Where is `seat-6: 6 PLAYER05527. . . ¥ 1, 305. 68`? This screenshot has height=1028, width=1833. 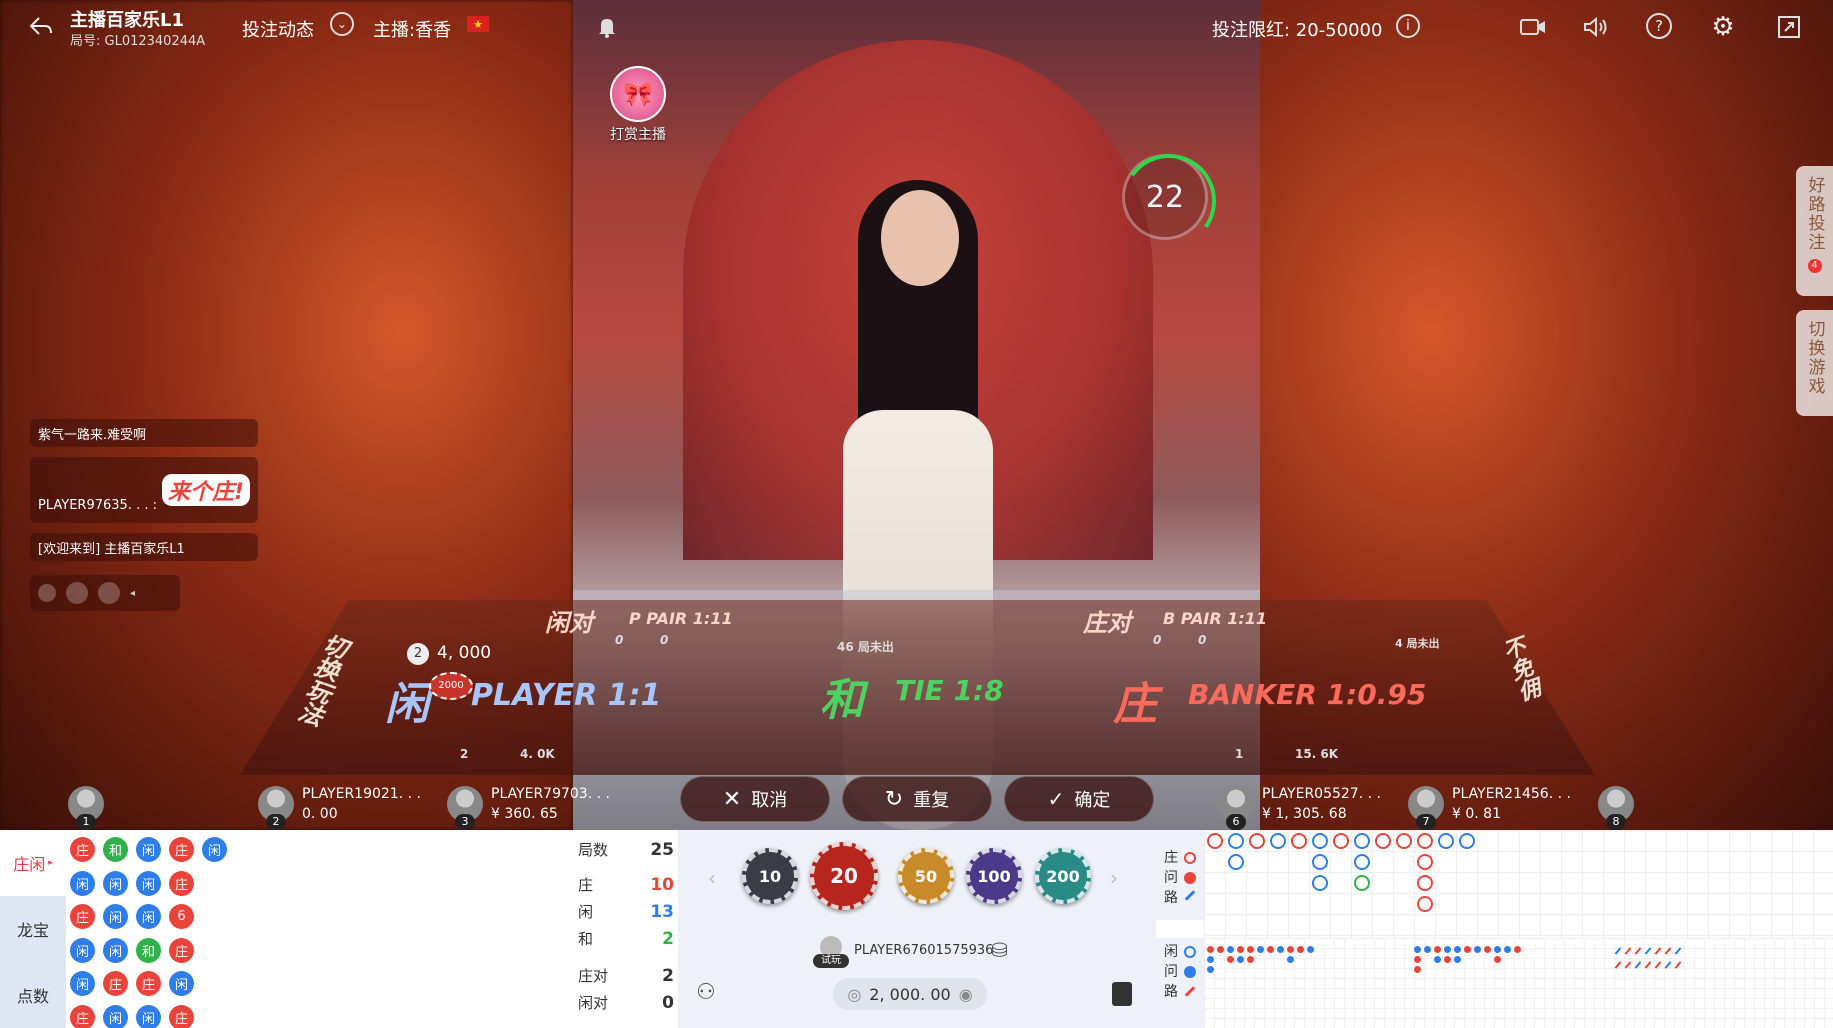 seat-6: 6 PLAYER05527. . . ¥ 1, 305. 68 is located at coordinates (1299, 805).